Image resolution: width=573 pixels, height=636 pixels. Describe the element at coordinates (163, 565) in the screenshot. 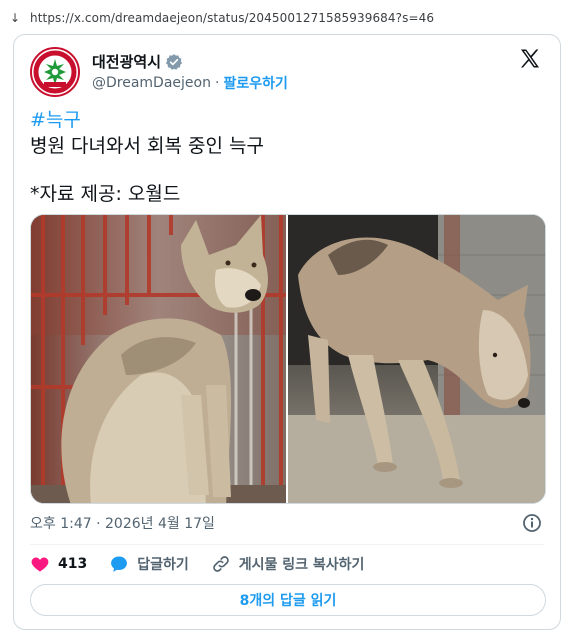

I see `reply-label: 답글하기` at that location.